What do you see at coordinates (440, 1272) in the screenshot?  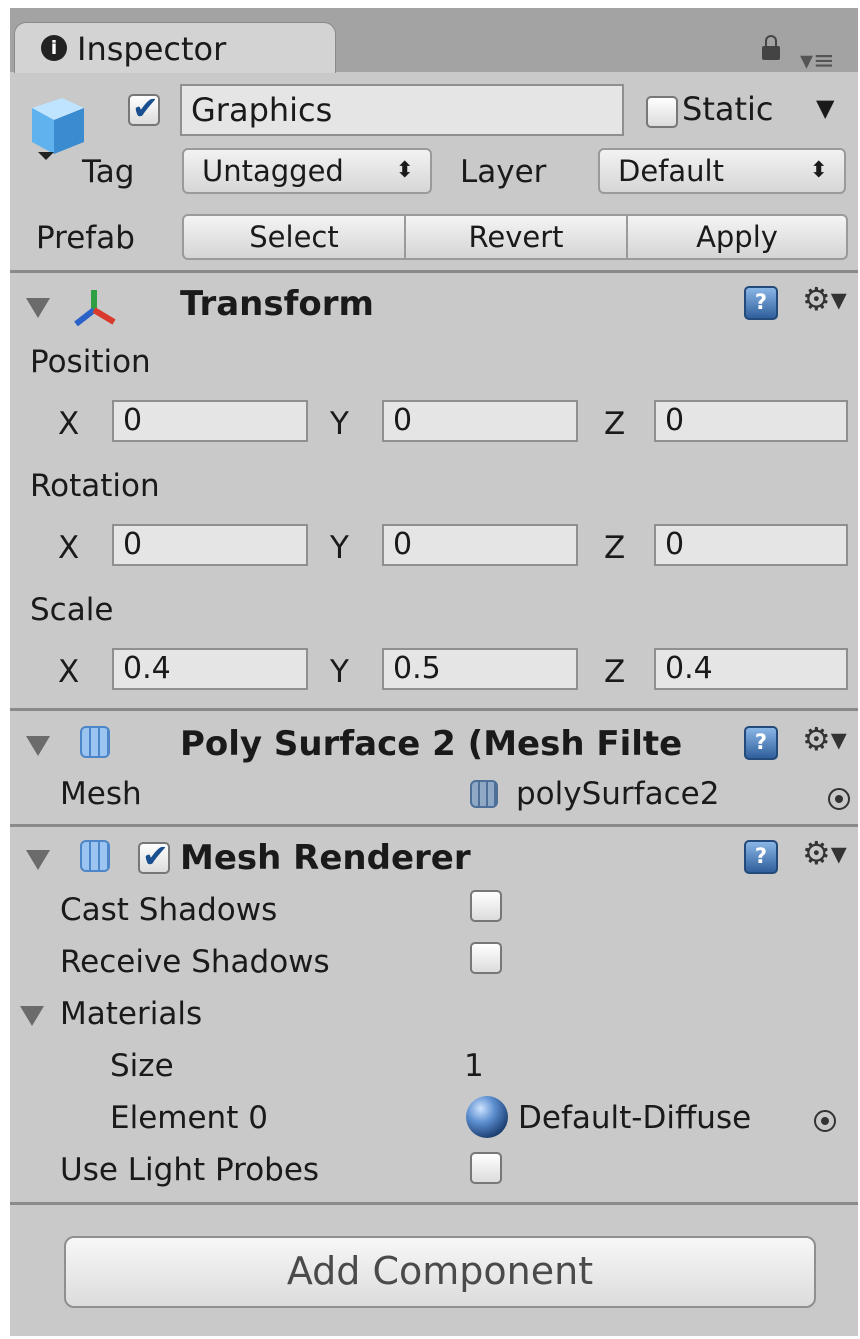 I see `add-component-button: Add Component` at bounding box center [440, 1272].